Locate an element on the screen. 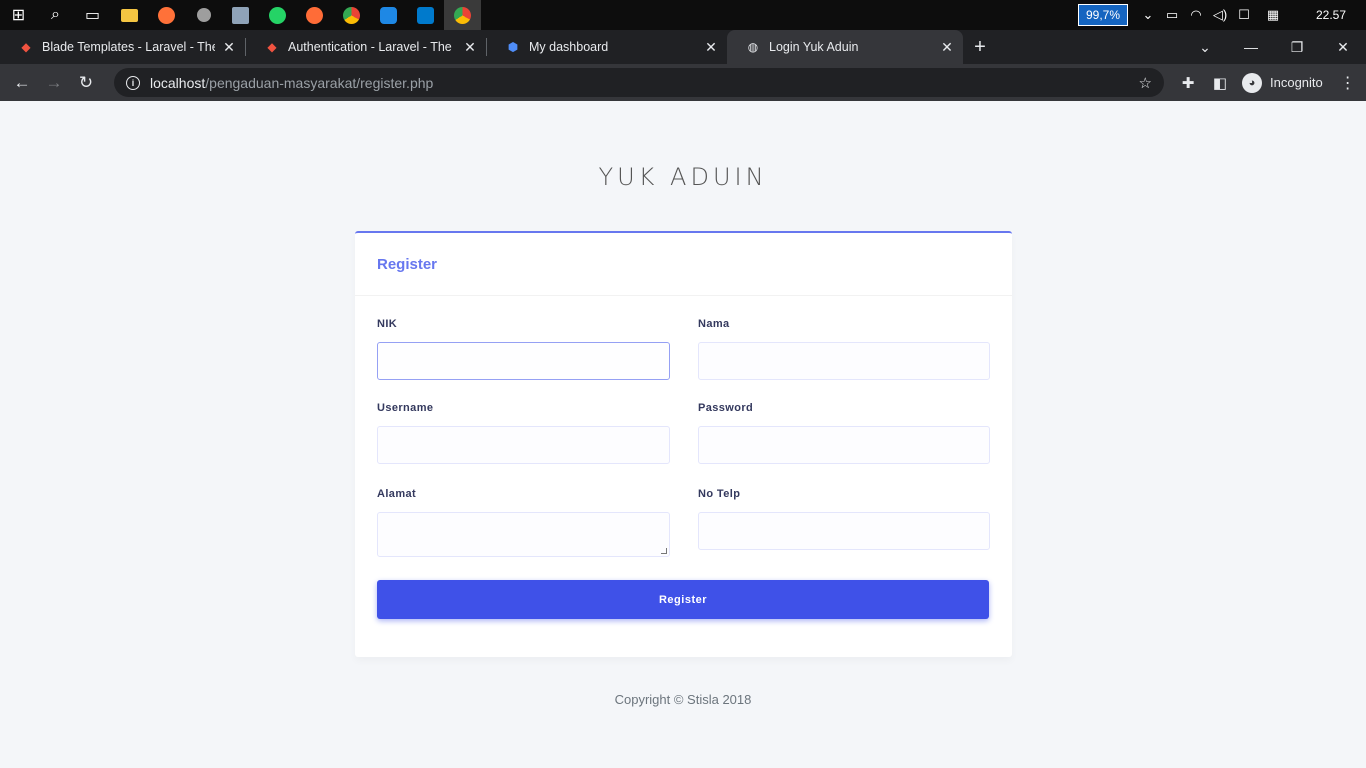  reload-icon: ↻ is located at coordinates (86, 83).